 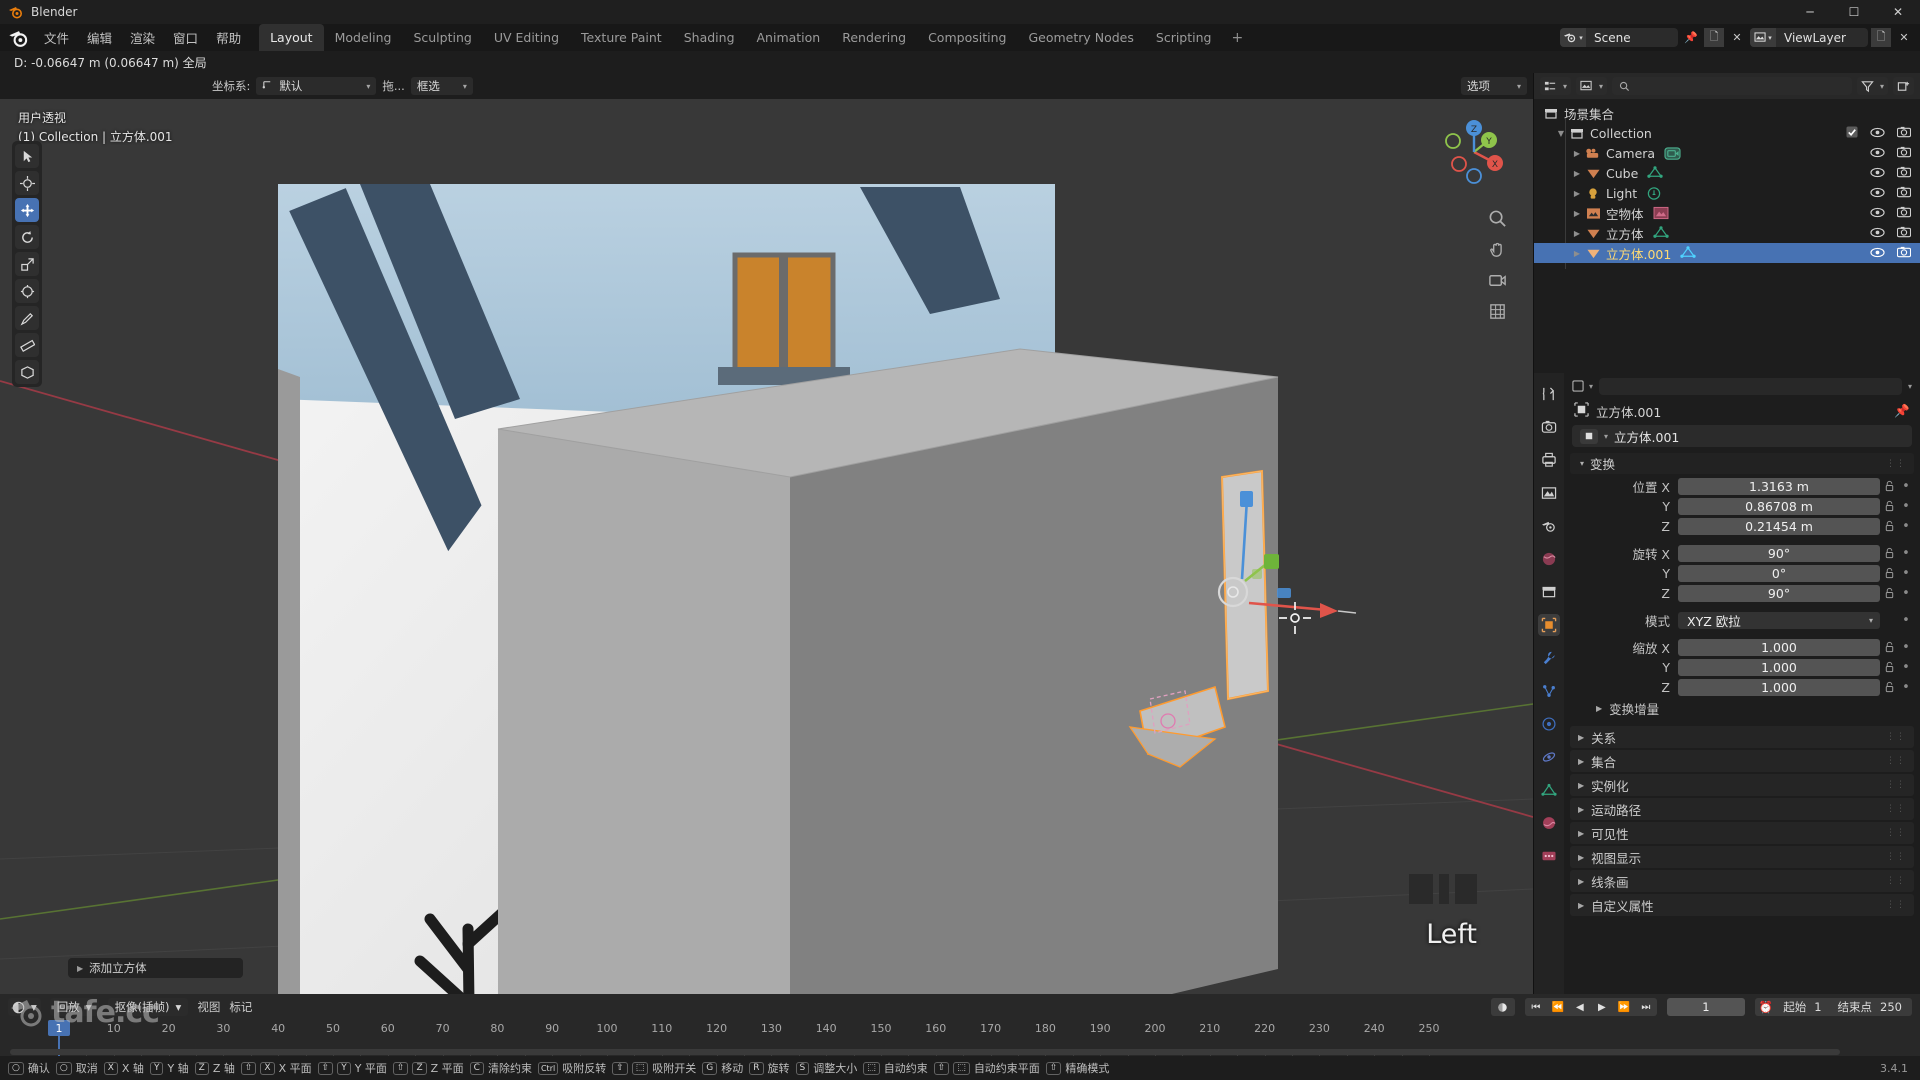 I want to click on tab-animation: Animation, so click(x=789, y=37).